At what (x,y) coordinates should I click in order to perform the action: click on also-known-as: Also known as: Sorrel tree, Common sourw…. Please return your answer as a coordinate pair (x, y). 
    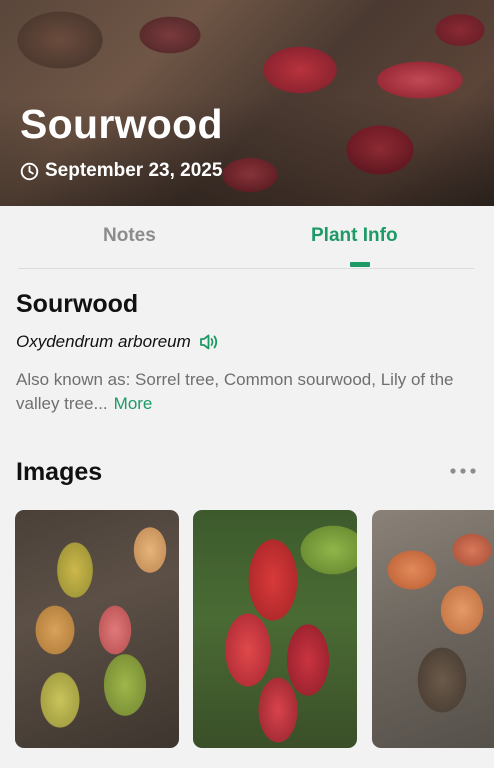
    Looking at the image, I should click on (251, 392).